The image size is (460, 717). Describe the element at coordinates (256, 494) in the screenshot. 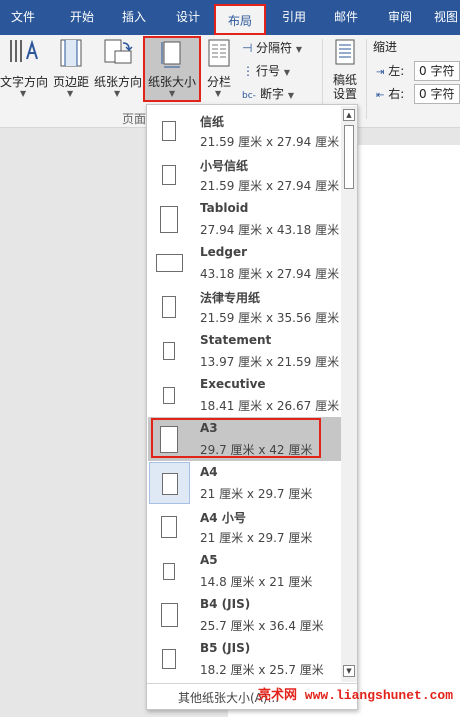

I see `paper-size-dimensions: 21 厘米 x 29.7 厘米` at that location.